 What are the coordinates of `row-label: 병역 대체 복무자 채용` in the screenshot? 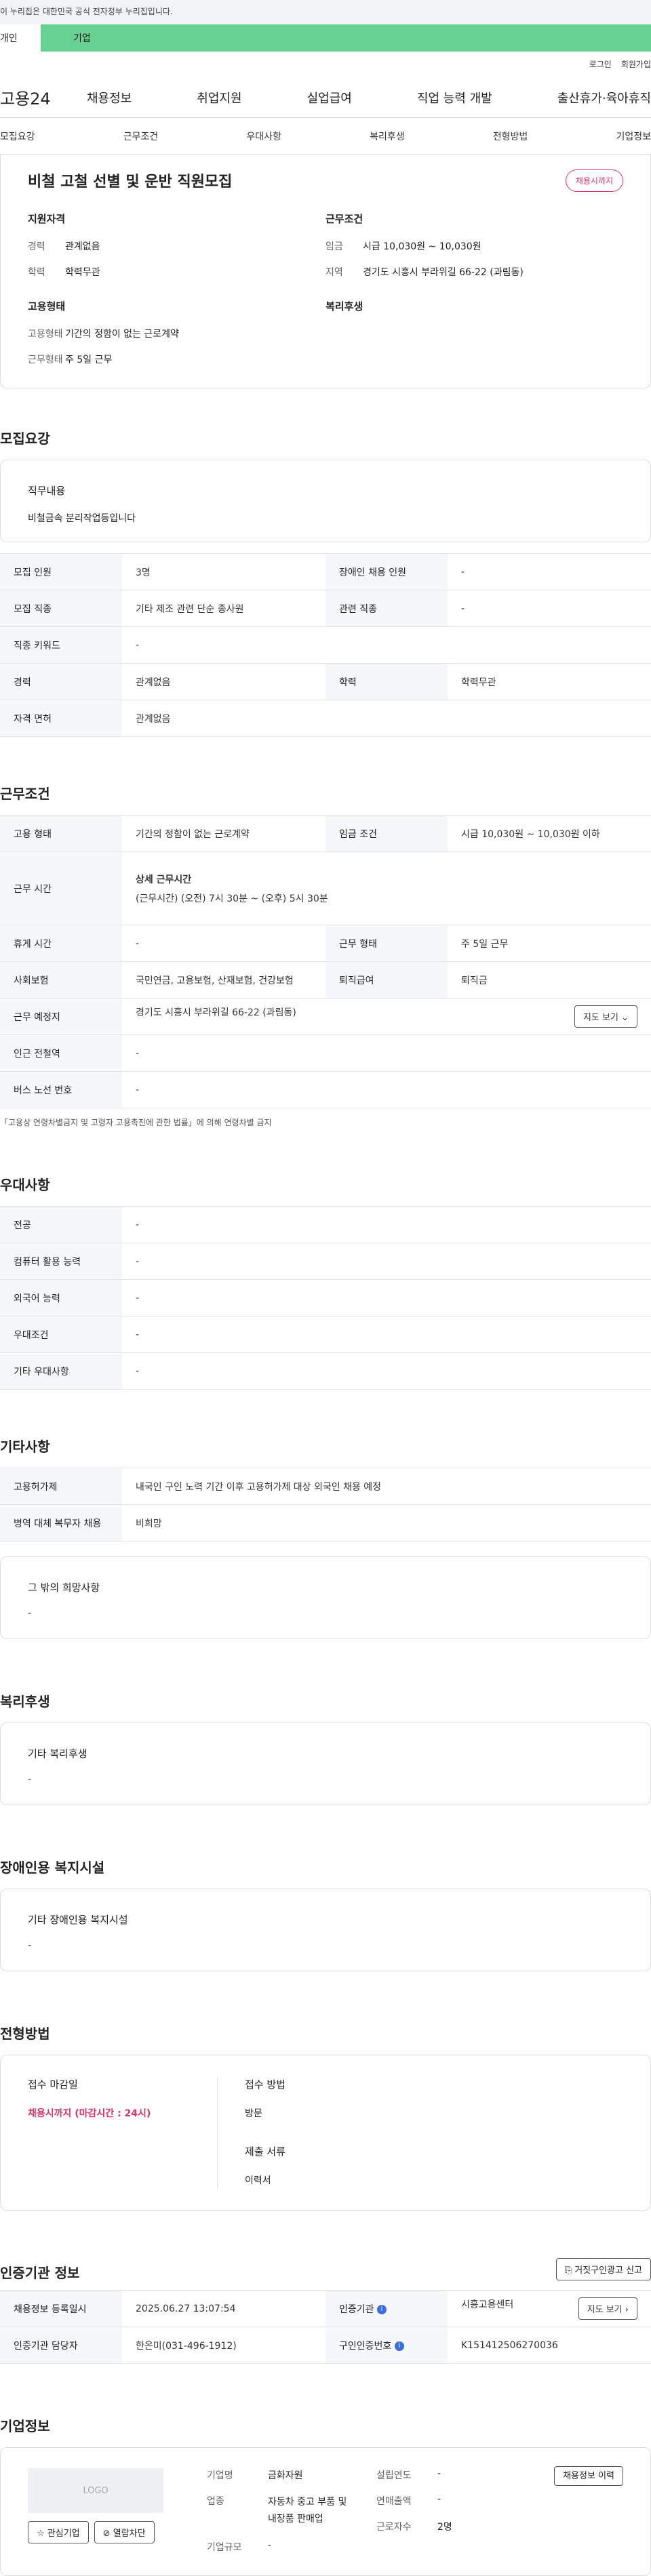 It's located at (61, 1523).